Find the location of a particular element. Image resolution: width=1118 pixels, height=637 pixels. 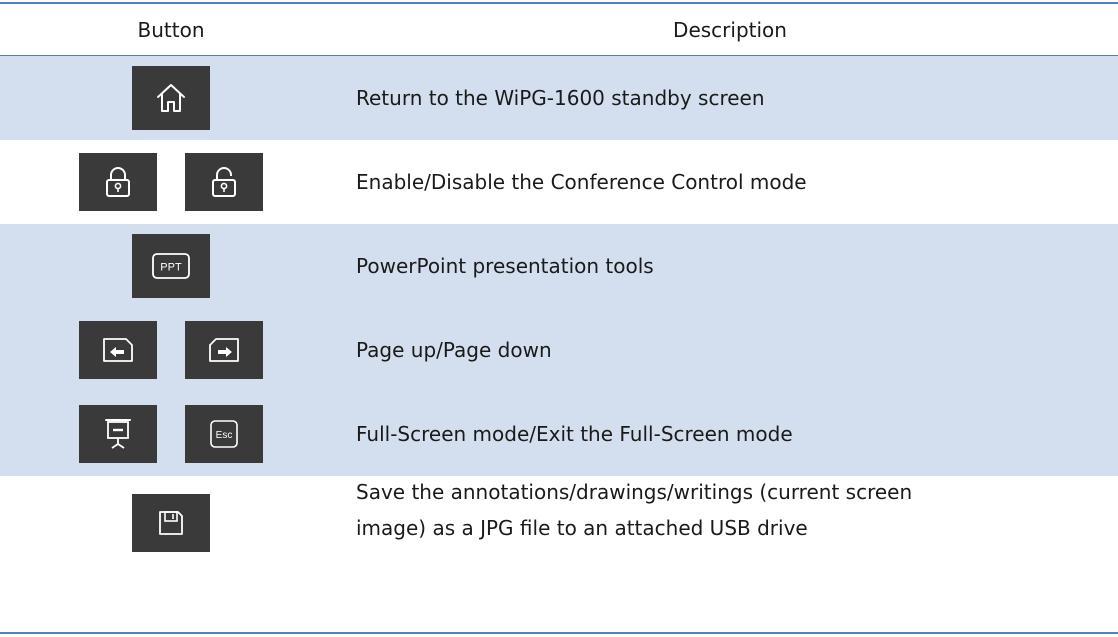

fullscreen-button is located at coordinates (118, 434).